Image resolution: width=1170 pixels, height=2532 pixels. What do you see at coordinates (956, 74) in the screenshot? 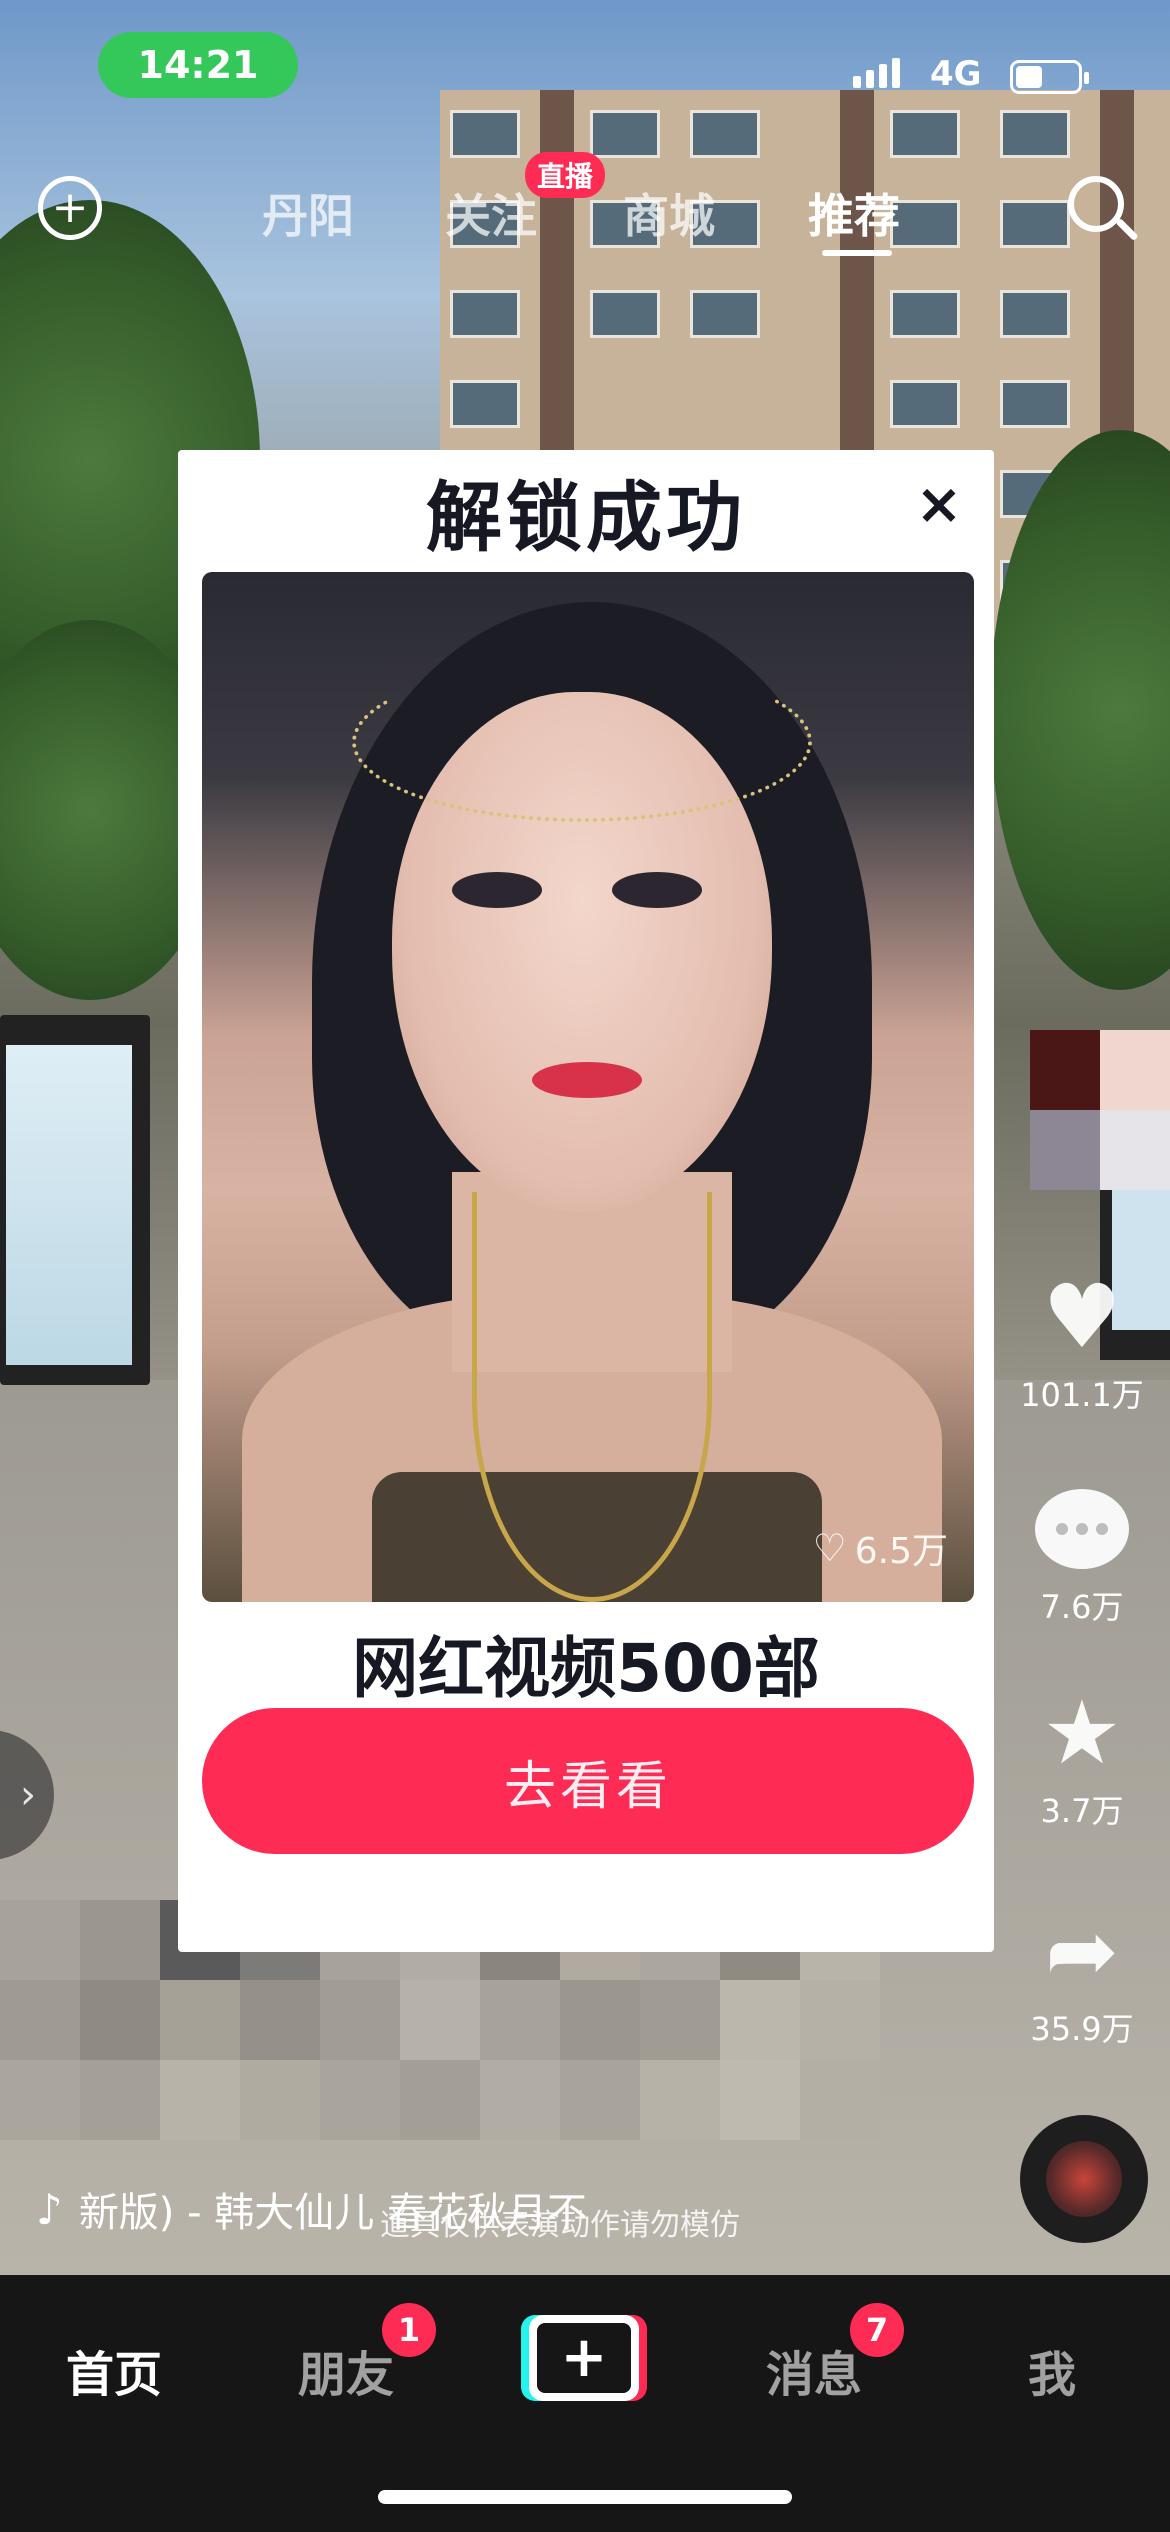
I see `network-type: 4G` at bounding box center [956, 74].